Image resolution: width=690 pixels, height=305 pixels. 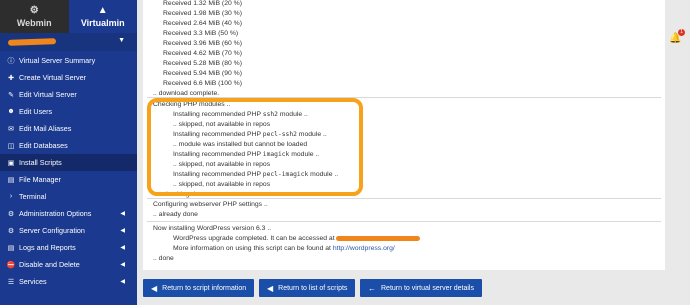 What do you see at coordinates (11, 146) in the screenshot?
I see `database-icon: ◫` at bounding box center [11, 146].